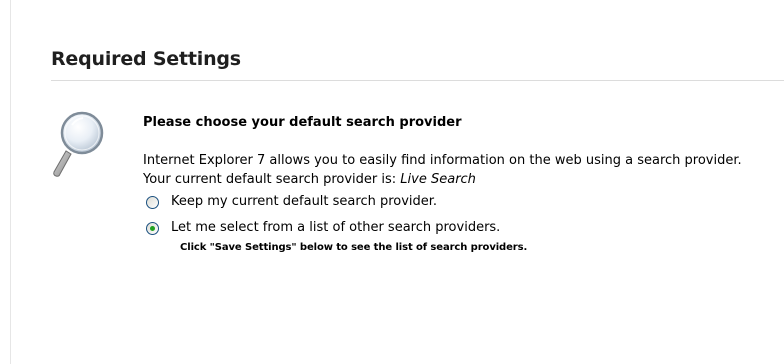 Image resolution: width=784 pixels, height=364 pixels. Describe the element at coordinates (459, 202) in the screenshot. I see `keep-current-provider-option: Keep my current default search provider.` at that location.